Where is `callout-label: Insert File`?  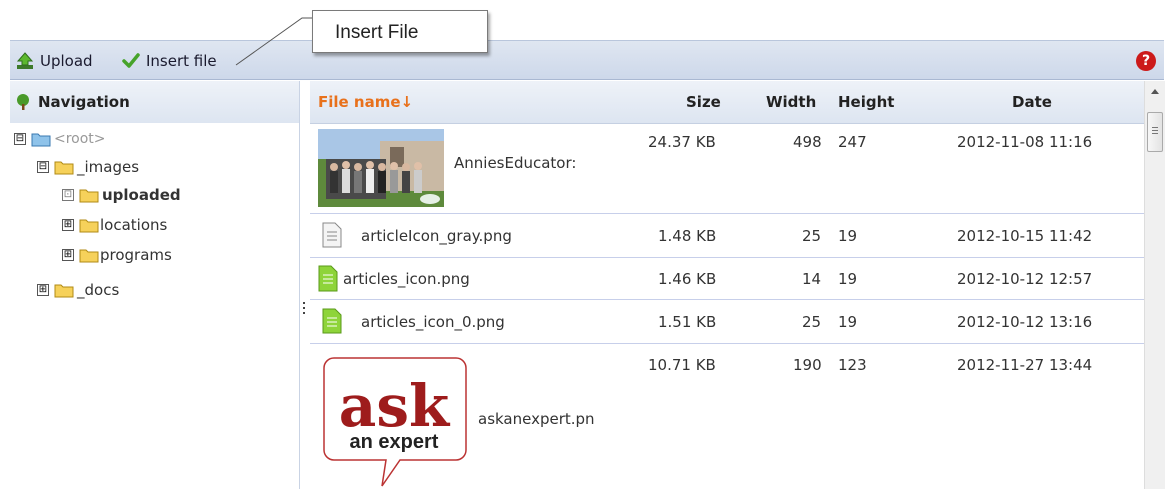 callout-label: Insert File is located at coordinates (377, 32).